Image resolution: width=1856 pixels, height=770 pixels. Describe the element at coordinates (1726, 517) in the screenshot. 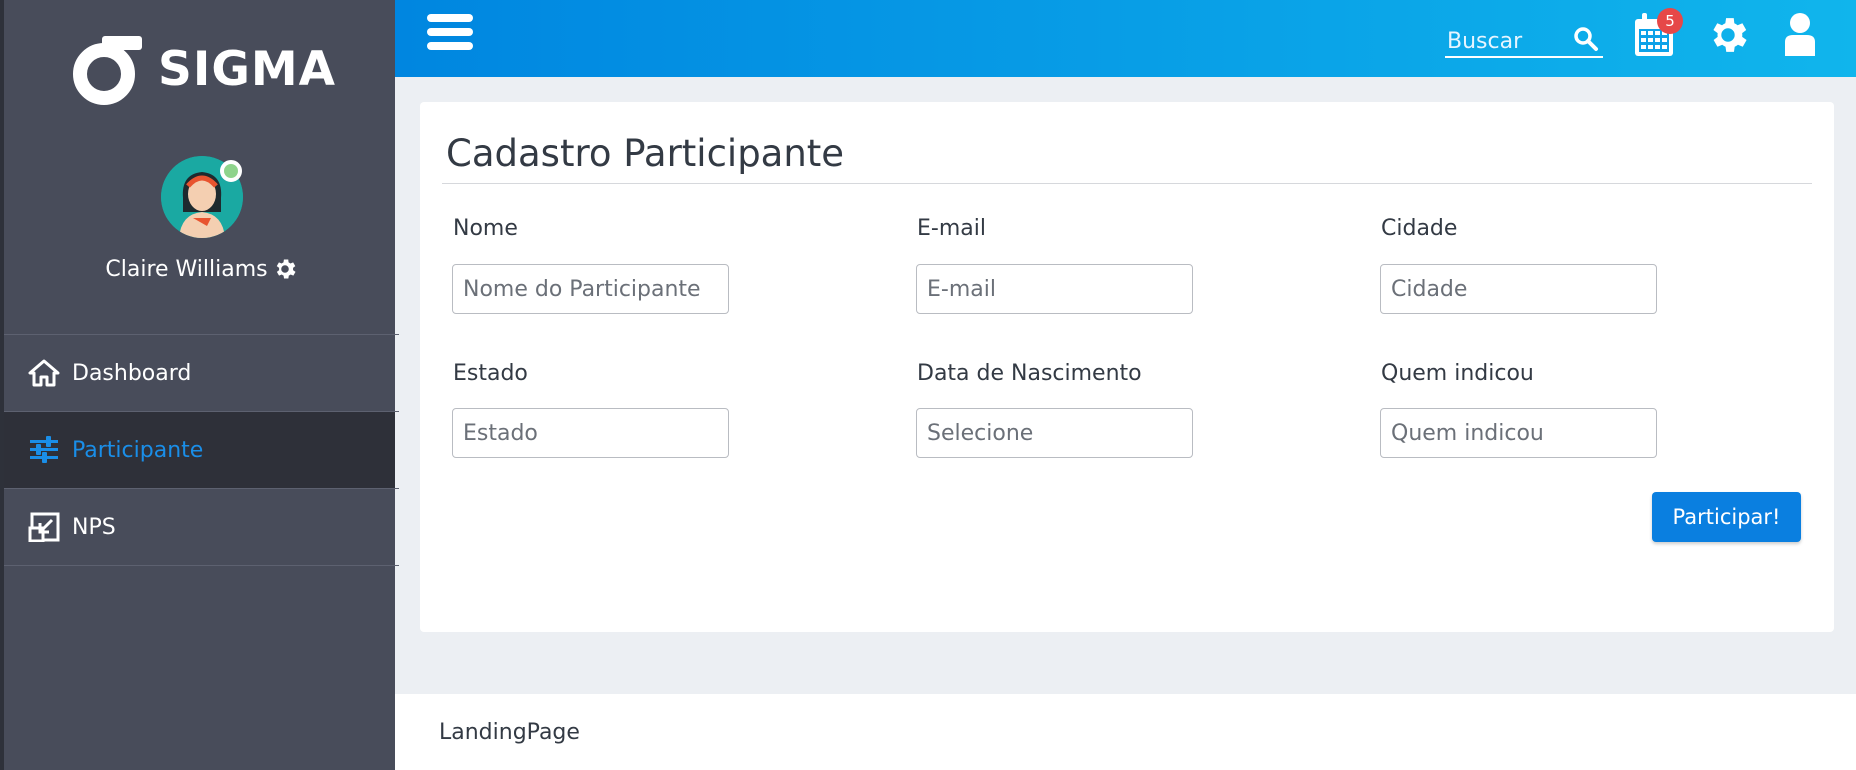

I see `participar-button: Participar!` at that location.